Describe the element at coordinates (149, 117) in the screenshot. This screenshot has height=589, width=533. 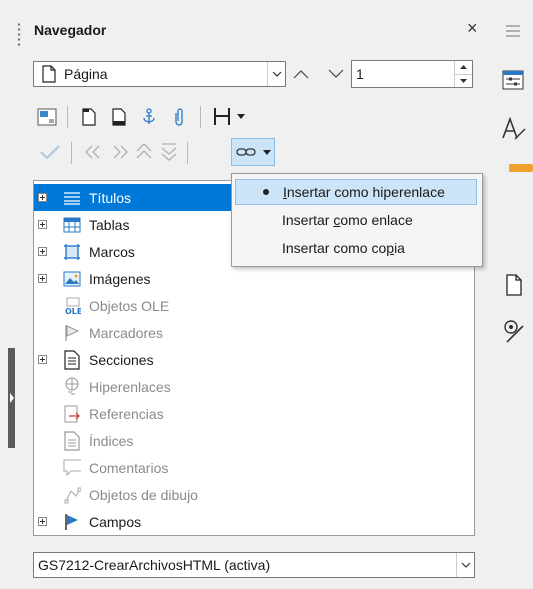
I see `anchor-icon` at that location.